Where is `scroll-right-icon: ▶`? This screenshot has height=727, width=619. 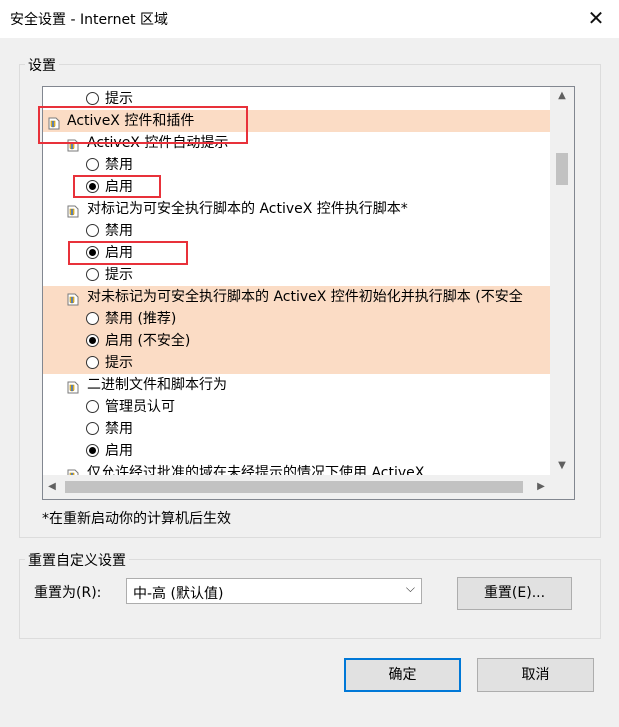 scroll-right-icon: ▶ is located at coordinates (541, 487).